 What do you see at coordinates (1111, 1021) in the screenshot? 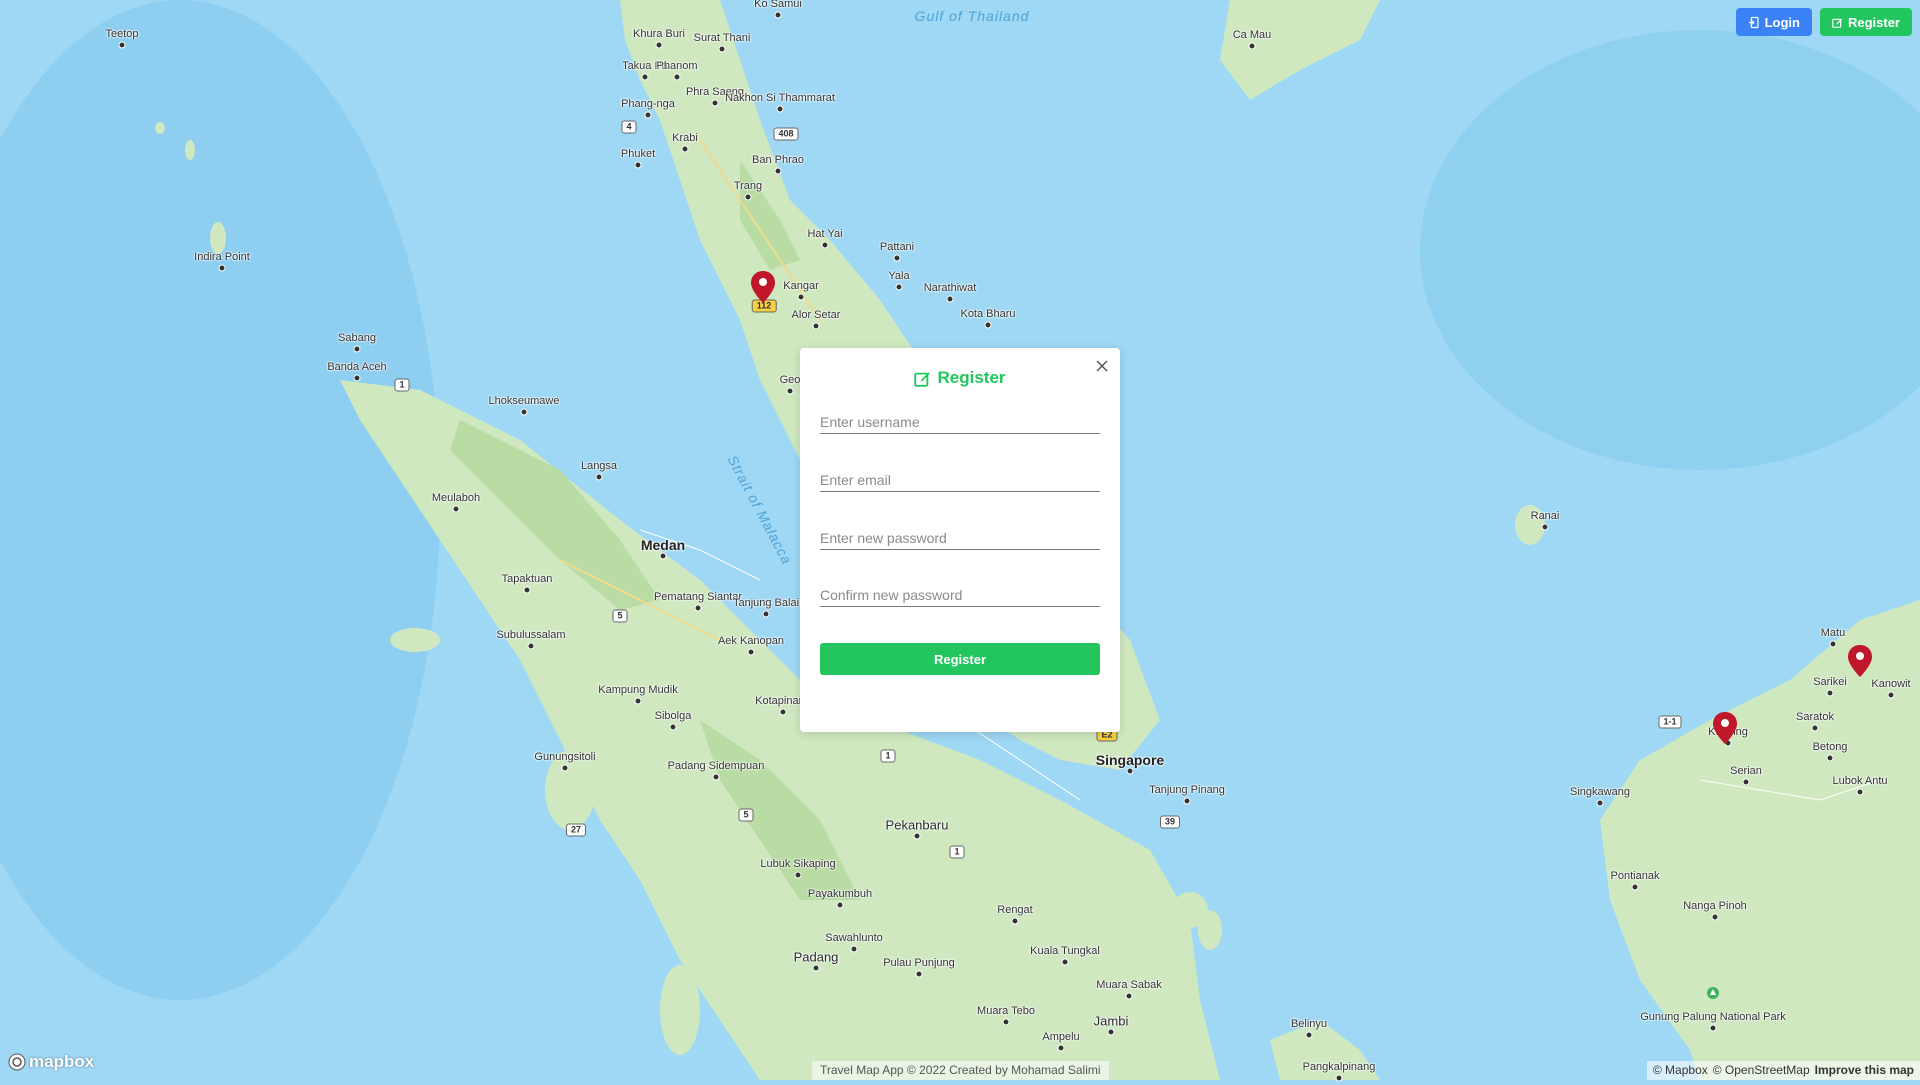
I see `place-label: Jambi` at bounding box center [1111, 1021].